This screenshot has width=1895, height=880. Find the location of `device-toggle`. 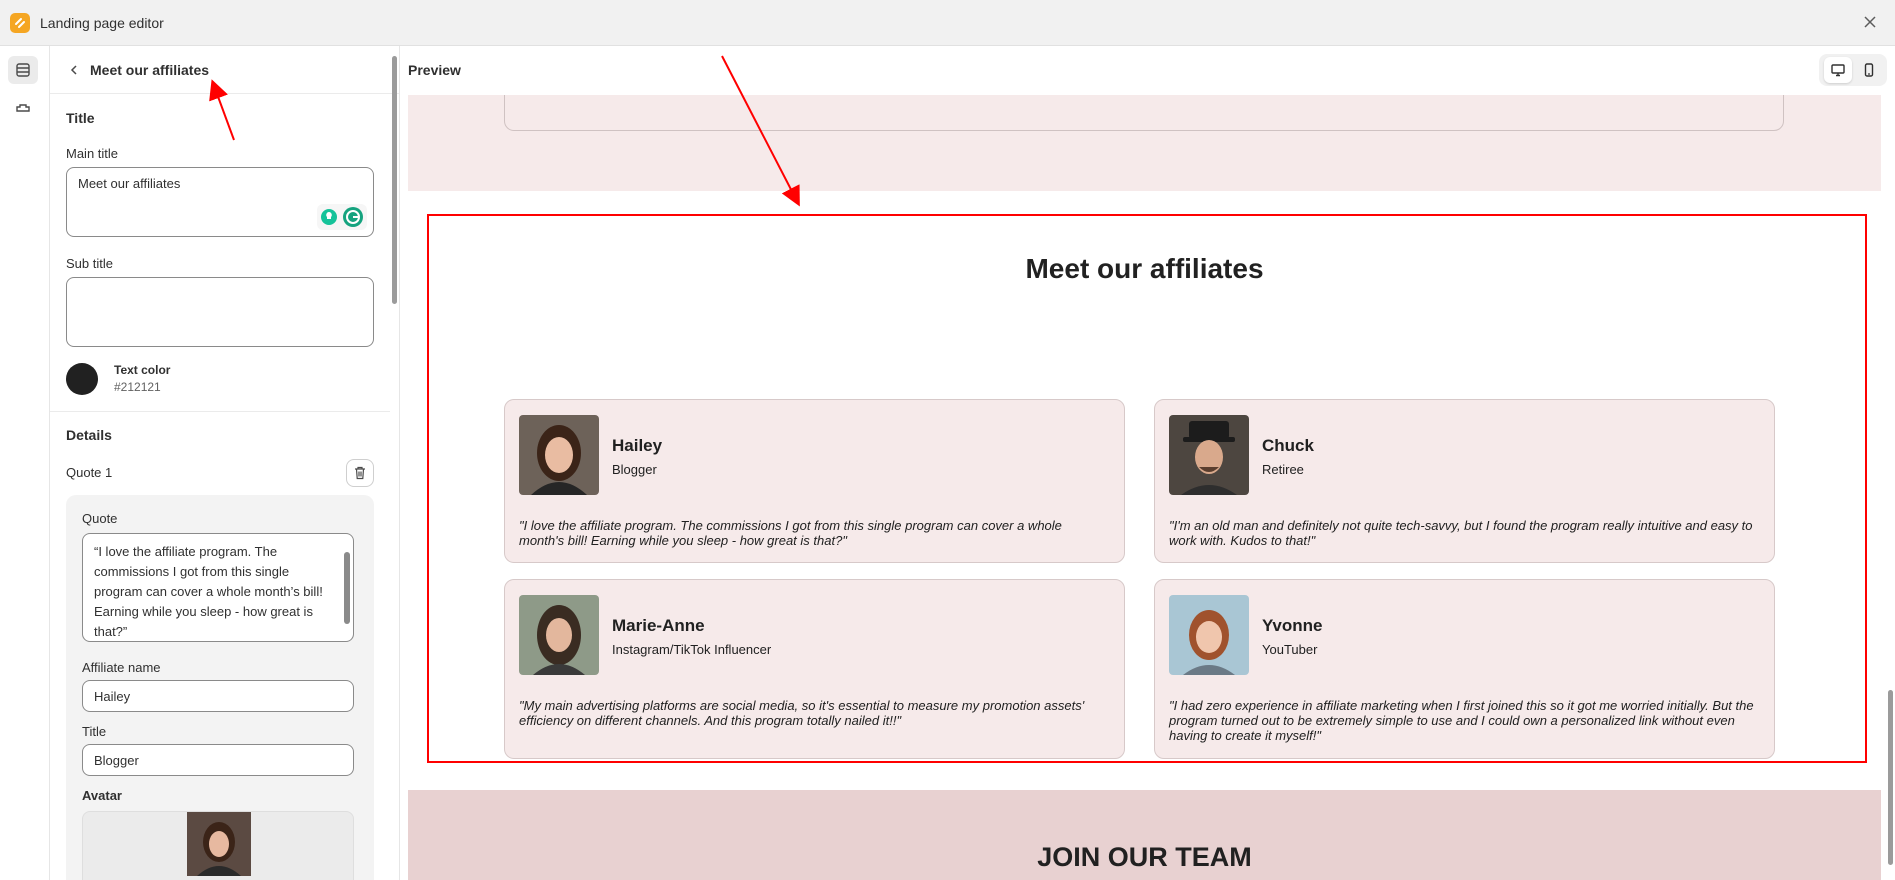

device-toggle is located at coordinates (1853, 70).